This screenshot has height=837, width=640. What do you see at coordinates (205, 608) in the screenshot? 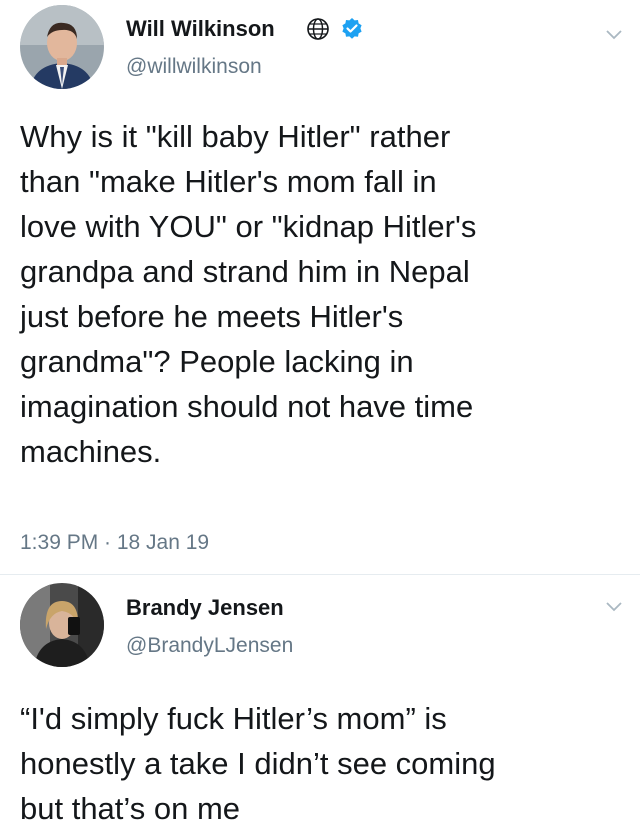
I see `author-name: Brandy Jensen` at bounding box center [205, 608].